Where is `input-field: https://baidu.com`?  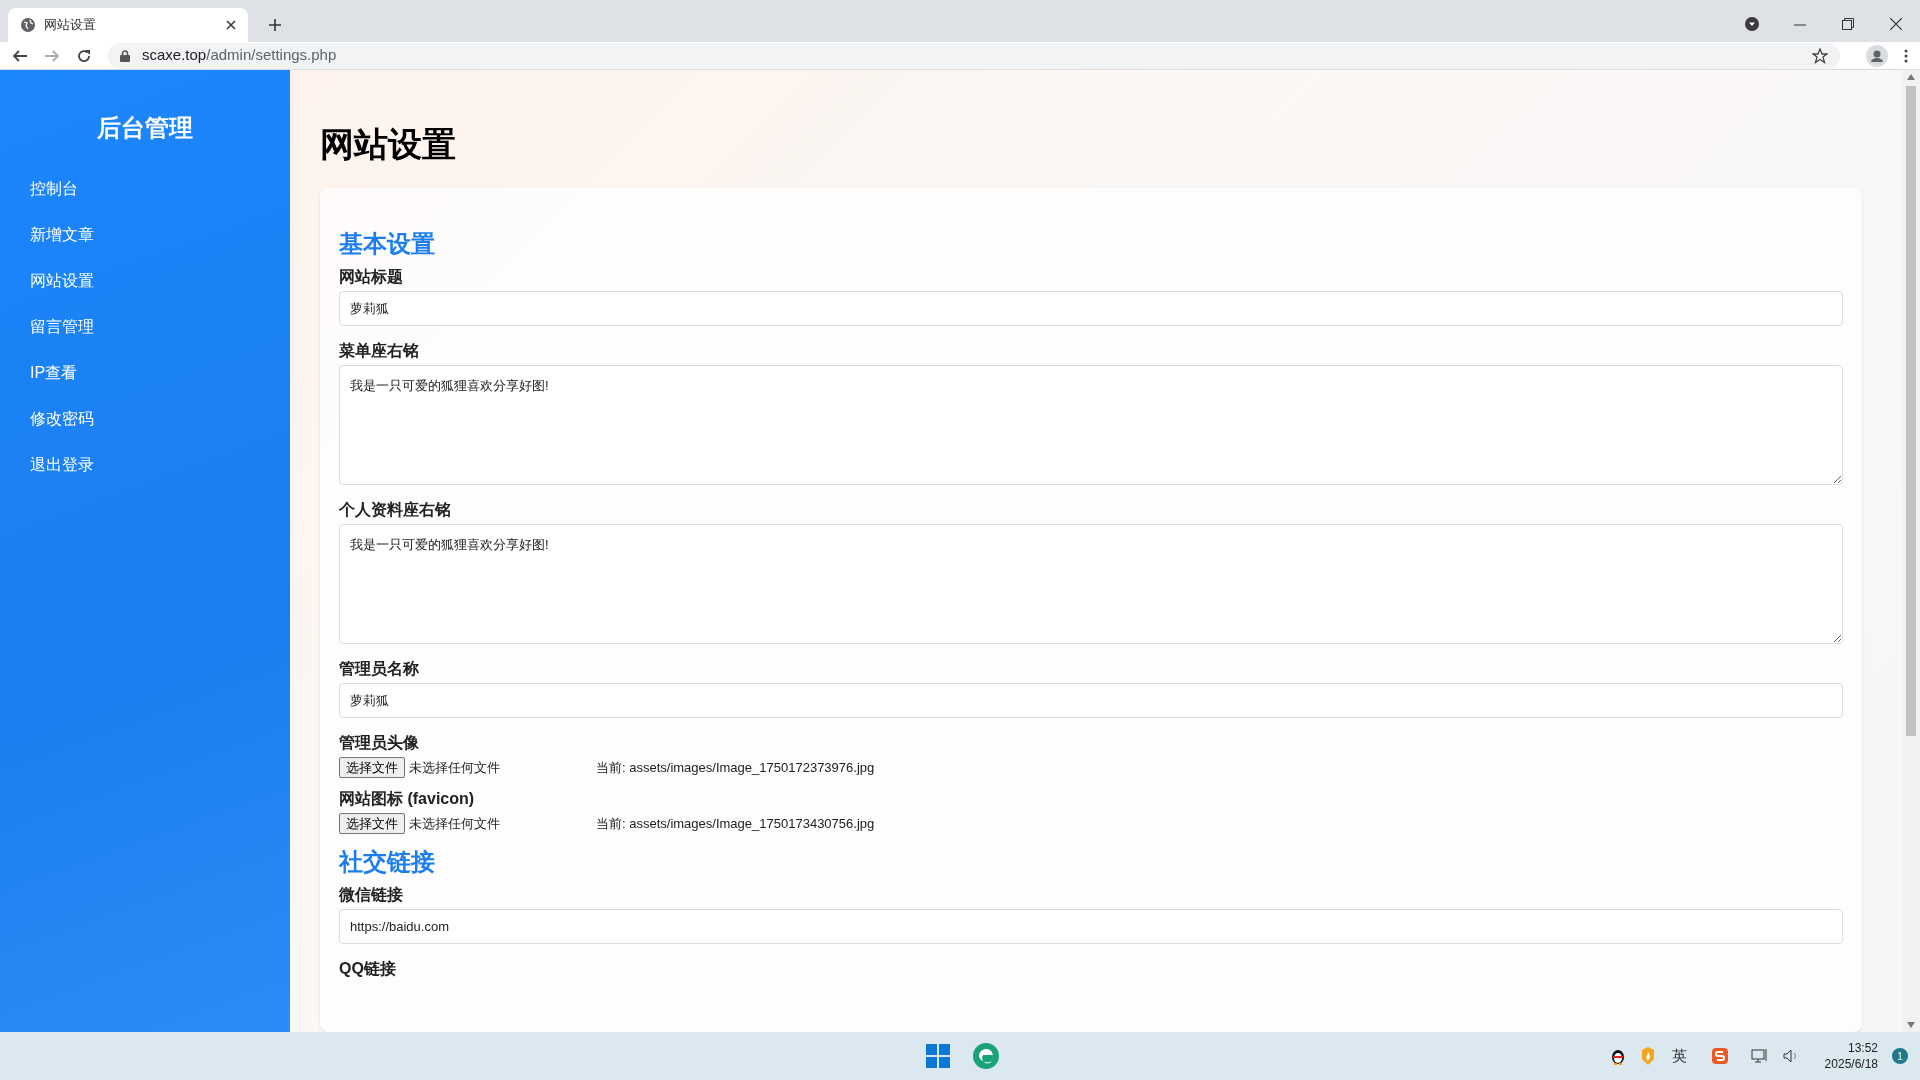
input-field: https://baidu.com is located at coordinates (1091, 926).